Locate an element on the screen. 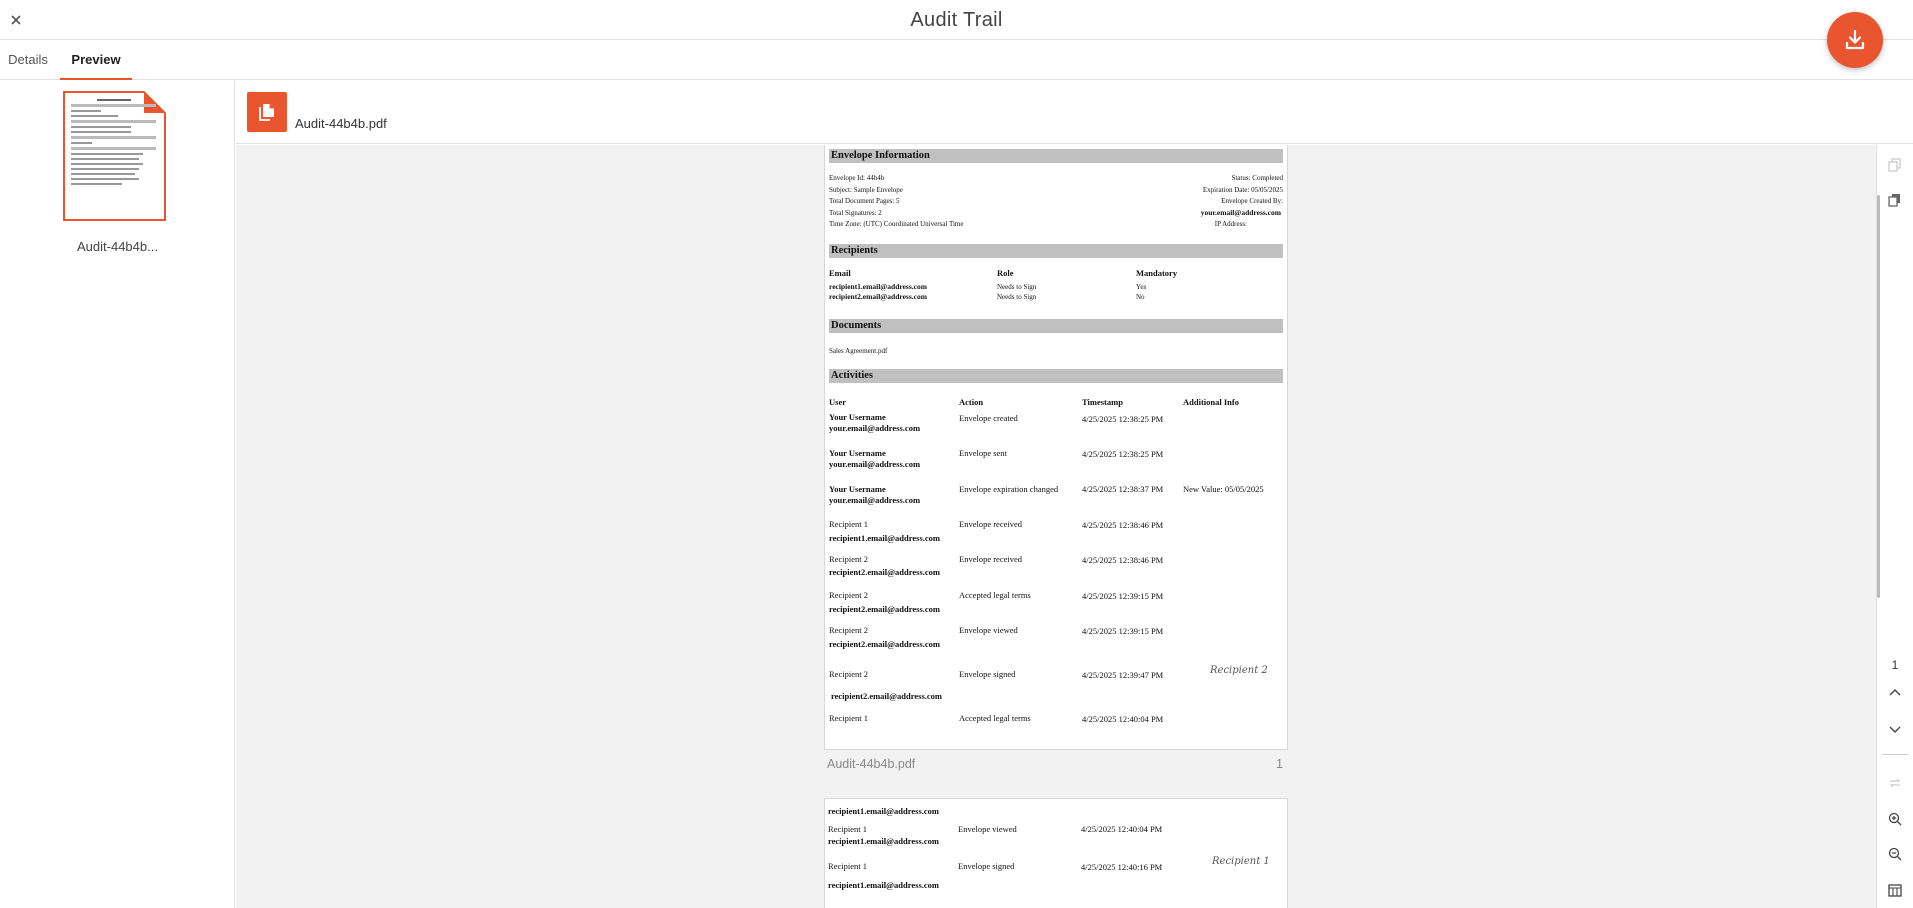 This screenshot has height=908, width=1913. document-item: Sales Agreement.pdf is located at coordinates (858, 351).